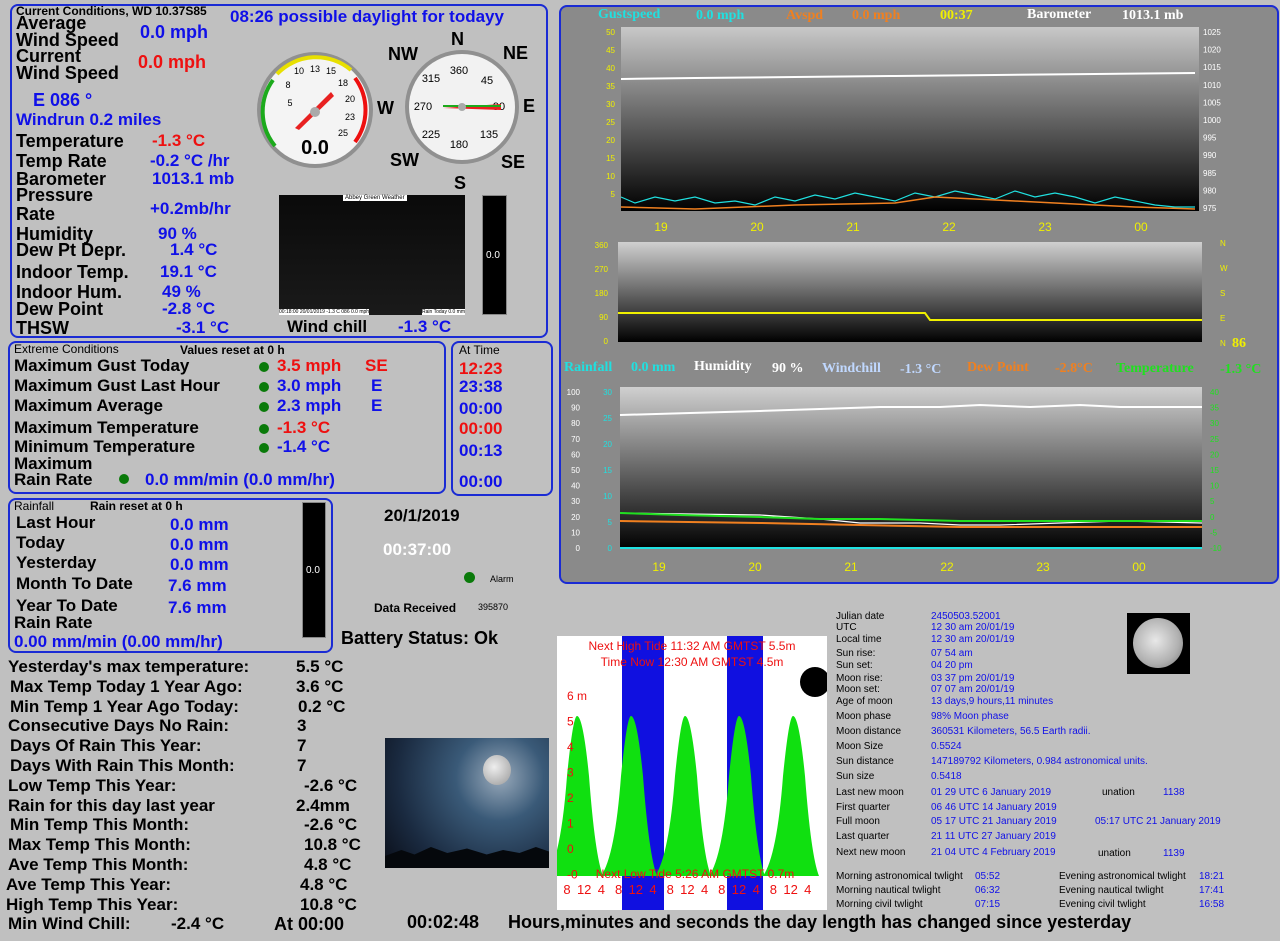 The height and width of the screenshot is (941, 1280). Describe the element at coordinates (870, 792) in the screenshot. I see `astro-label: Last new moon` at that location.